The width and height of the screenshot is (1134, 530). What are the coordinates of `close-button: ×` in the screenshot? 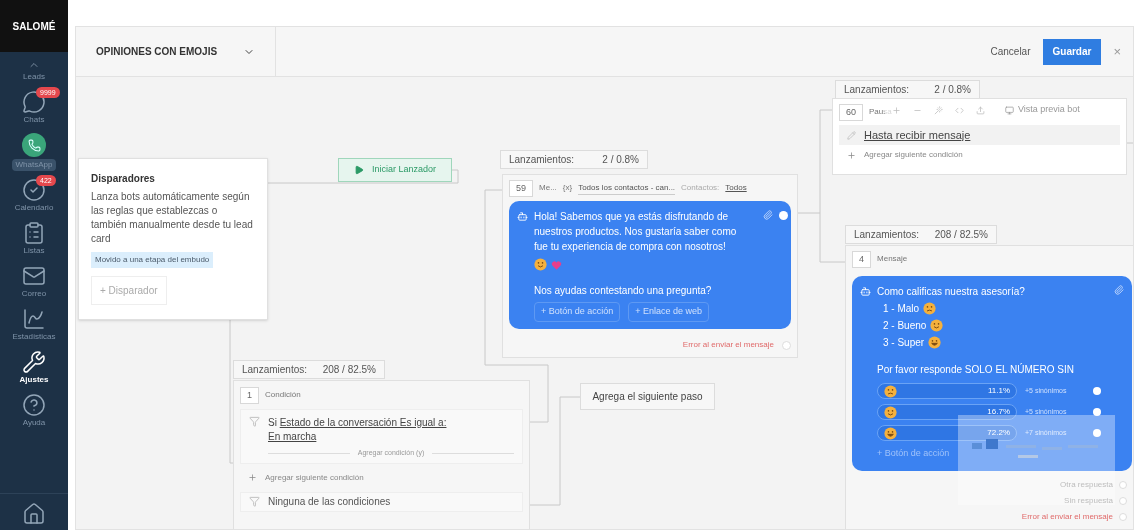 It's located at (1117, 51).